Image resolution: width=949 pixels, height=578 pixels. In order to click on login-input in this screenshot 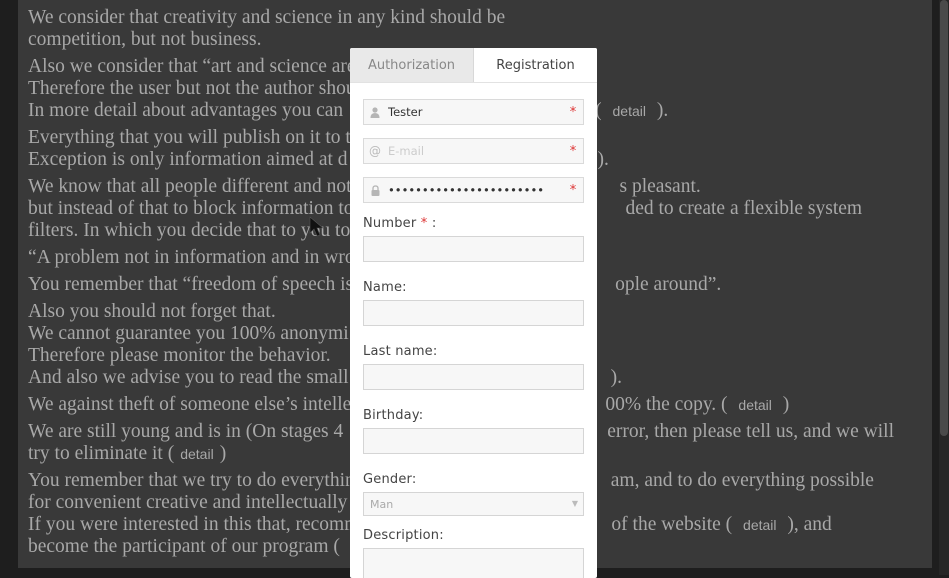, I will do `click(474, 112)`.